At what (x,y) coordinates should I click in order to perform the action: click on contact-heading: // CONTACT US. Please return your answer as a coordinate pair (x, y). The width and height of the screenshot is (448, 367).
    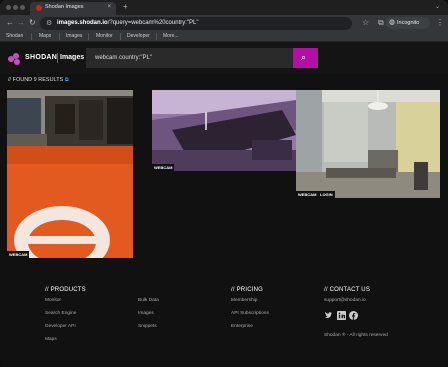
    Looking at the image, I should click on (347, 290).